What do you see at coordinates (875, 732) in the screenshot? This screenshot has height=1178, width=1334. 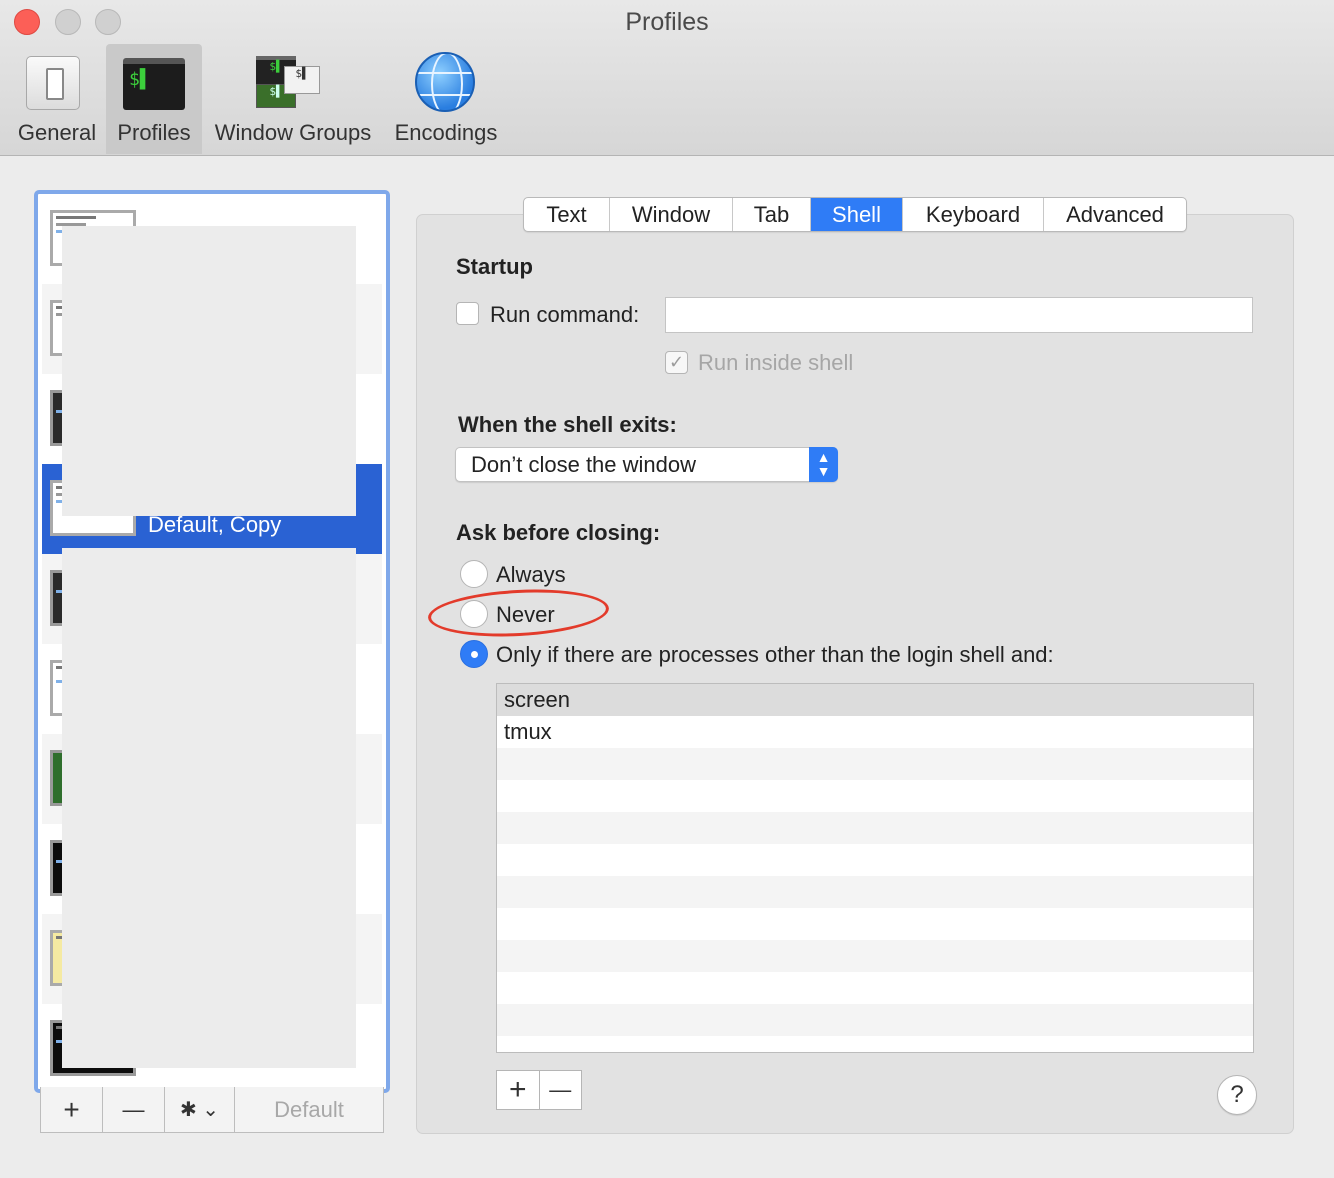 I see `table-row: tmux` at bounding box center [875, 732].